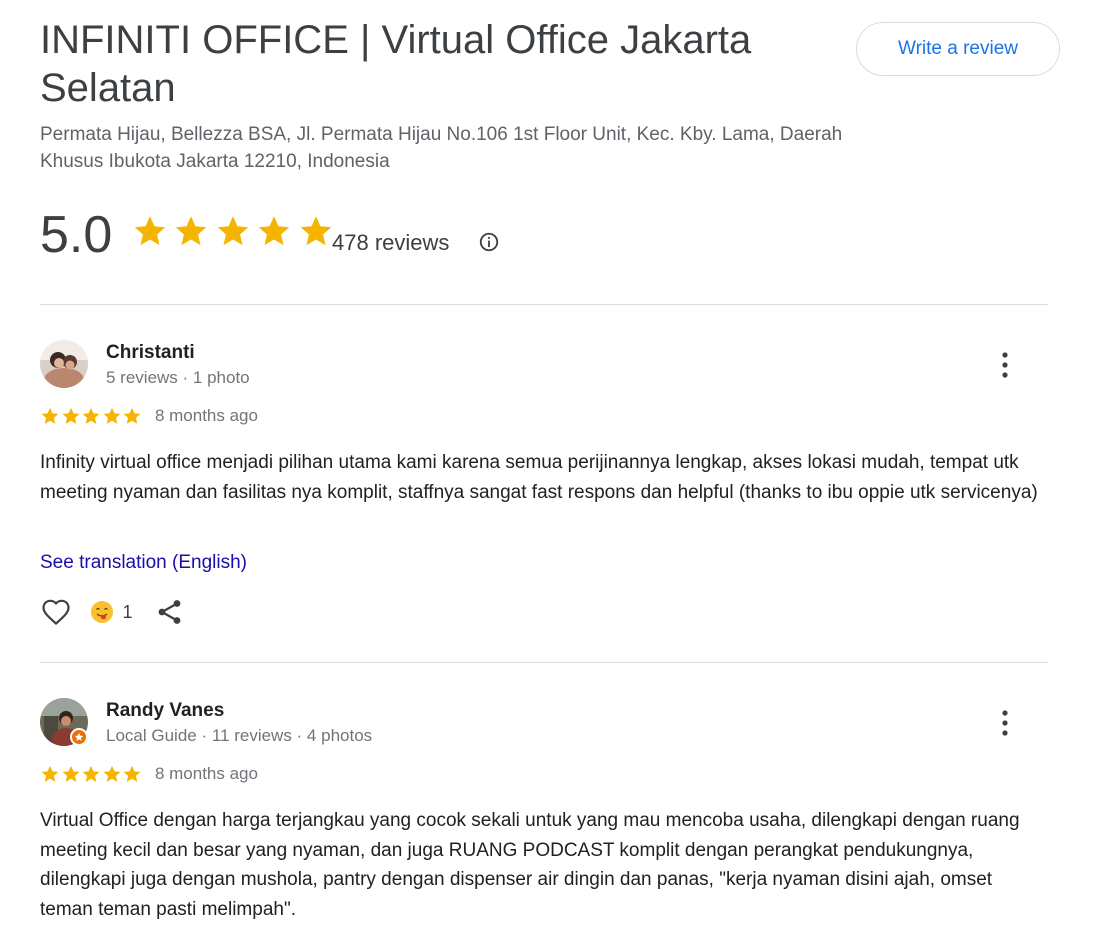 This screenshot has width=1096, height=936. What do you see at coordinates (150, 353) in the screenshot?
I see `reviewer-name: Christanti` at bounding box center [150, 353].